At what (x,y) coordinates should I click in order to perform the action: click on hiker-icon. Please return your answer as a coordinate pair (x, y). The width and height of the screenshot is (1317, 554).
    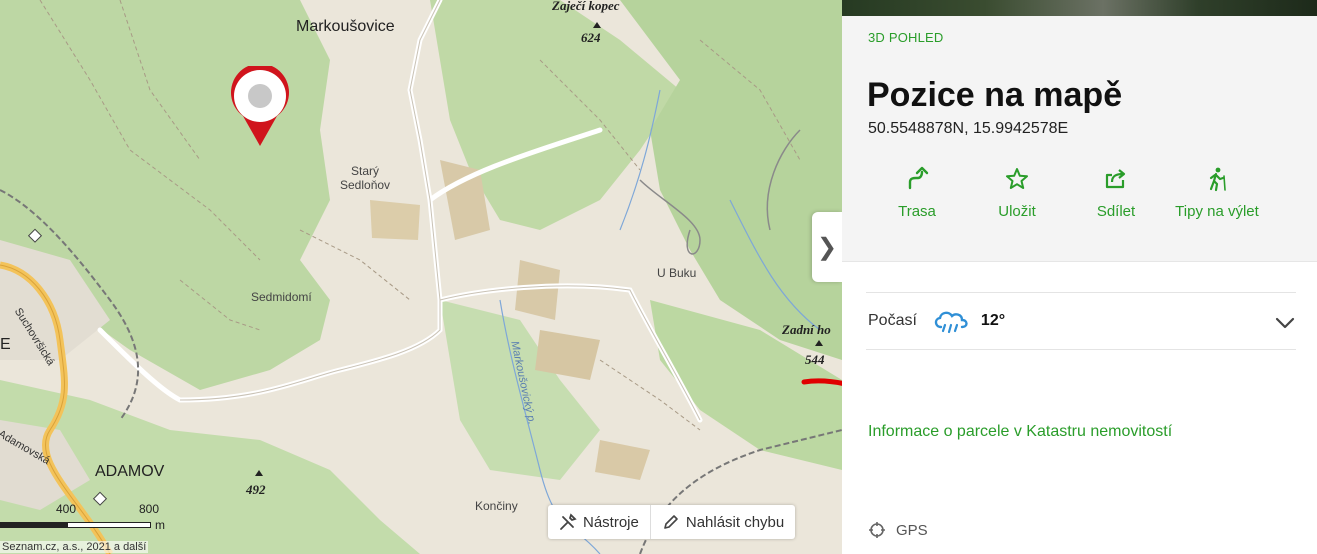
    Looking at the image, I should click on (1217, 179).